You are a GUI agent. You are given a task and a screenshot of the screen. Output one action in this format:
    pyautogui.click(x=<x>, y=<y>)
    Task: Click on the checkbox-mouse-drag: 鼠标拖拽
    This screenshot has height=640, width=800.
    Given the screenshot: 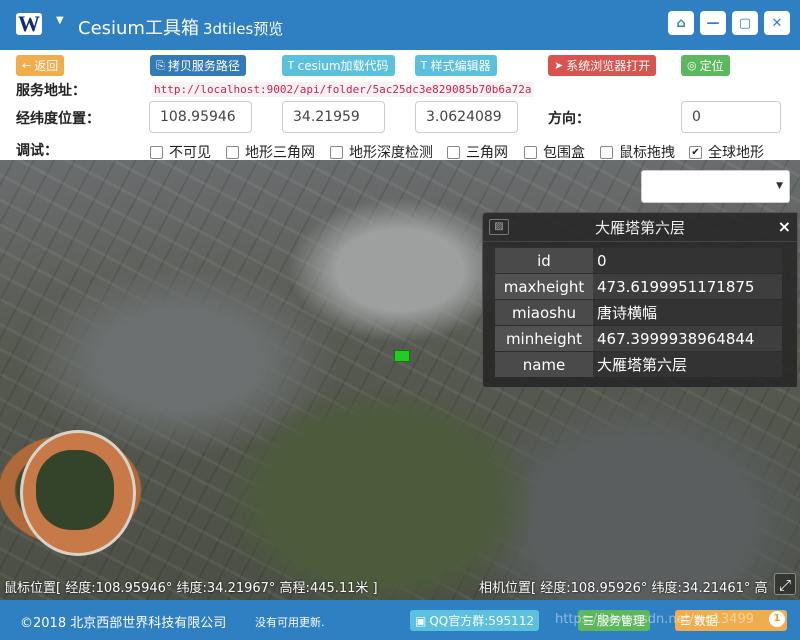 What is the action you would take?
    pyautogui.click(x=637, y=152)
    